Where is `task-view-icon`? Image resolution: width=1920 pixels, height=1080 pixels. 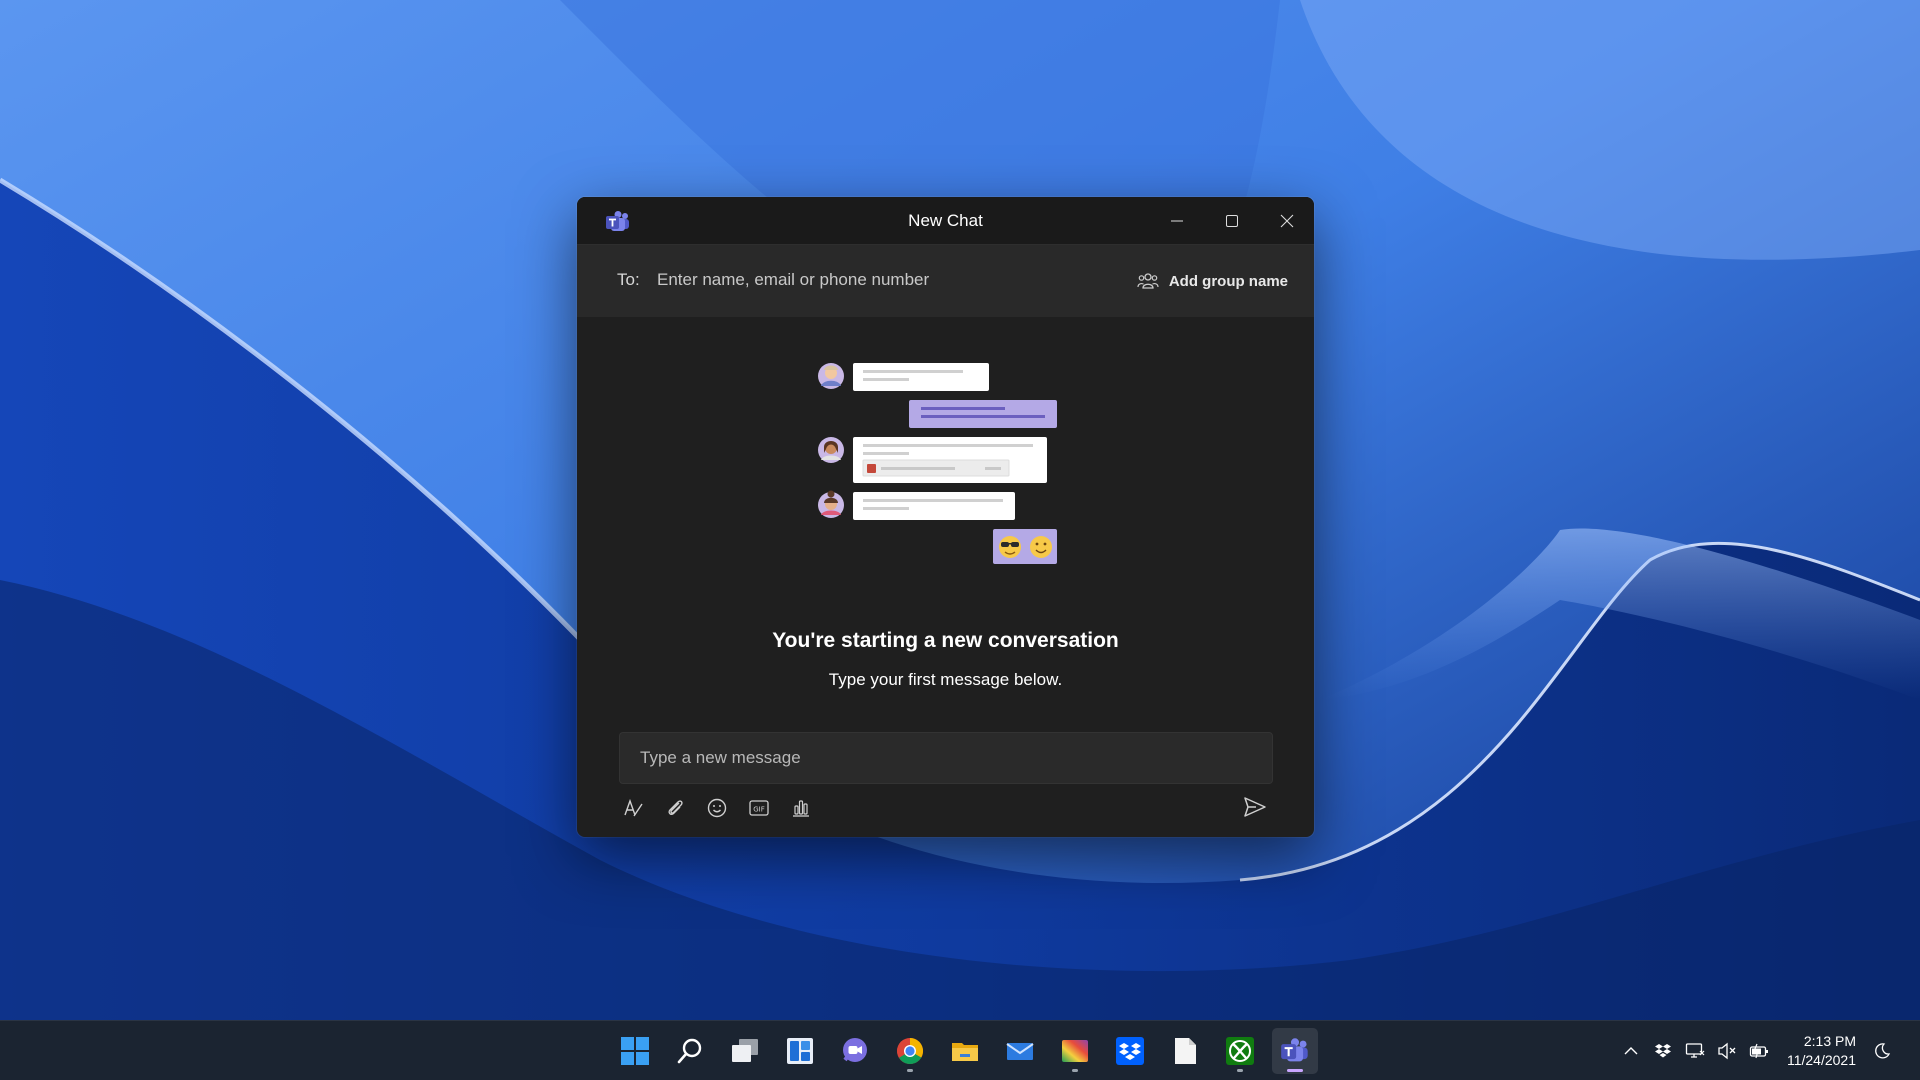
task-view-icon is located at coordinates (745, 1050).